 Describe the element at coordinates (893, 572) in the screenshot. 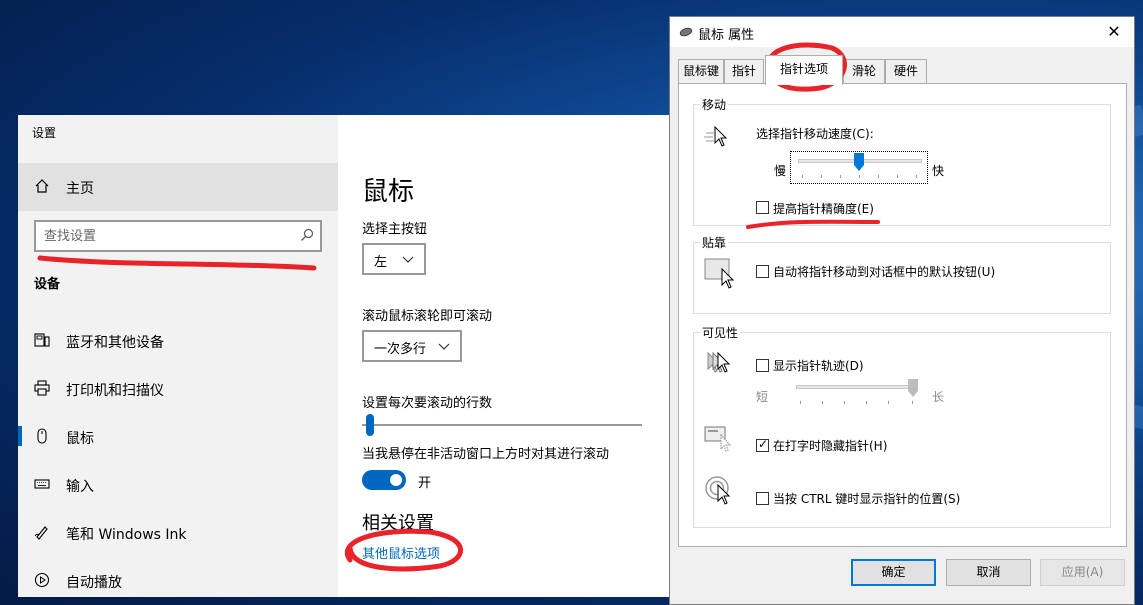

I see `ok-button: 确定` at that location.